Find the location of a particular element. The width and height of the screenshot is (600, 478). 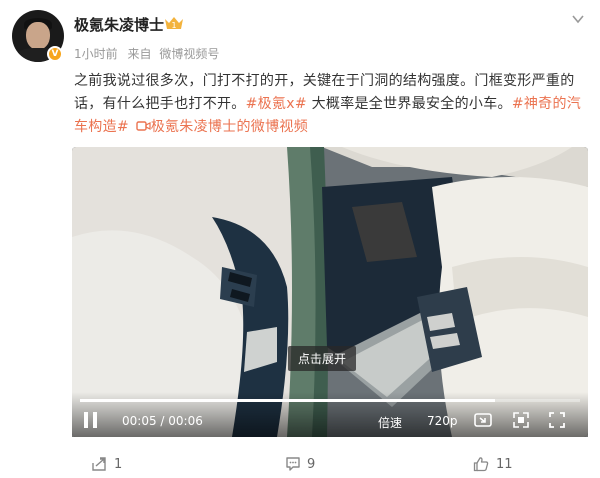

pause-icon is located at coordinates (91, 420).